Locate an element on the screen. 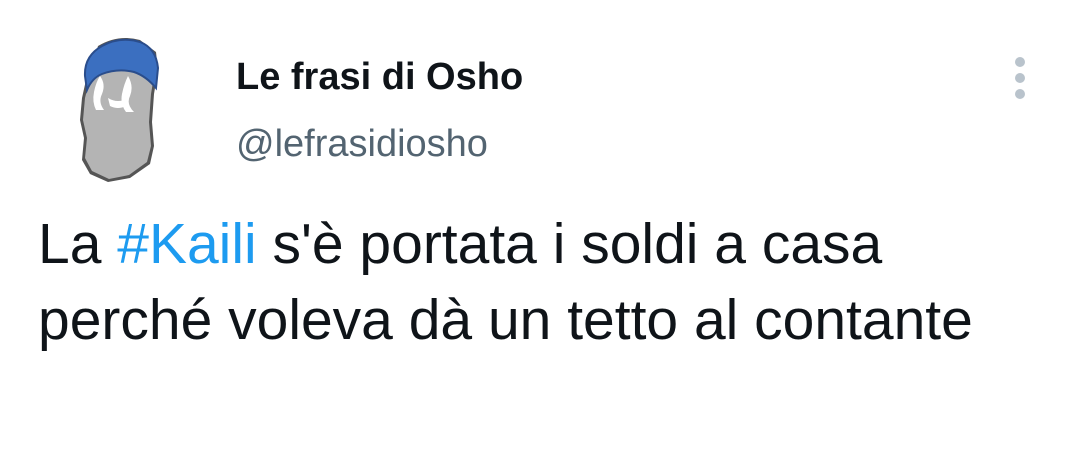 This screenshot has width=1080, height=458. more-options-button is located at coordinates (1021, 78).